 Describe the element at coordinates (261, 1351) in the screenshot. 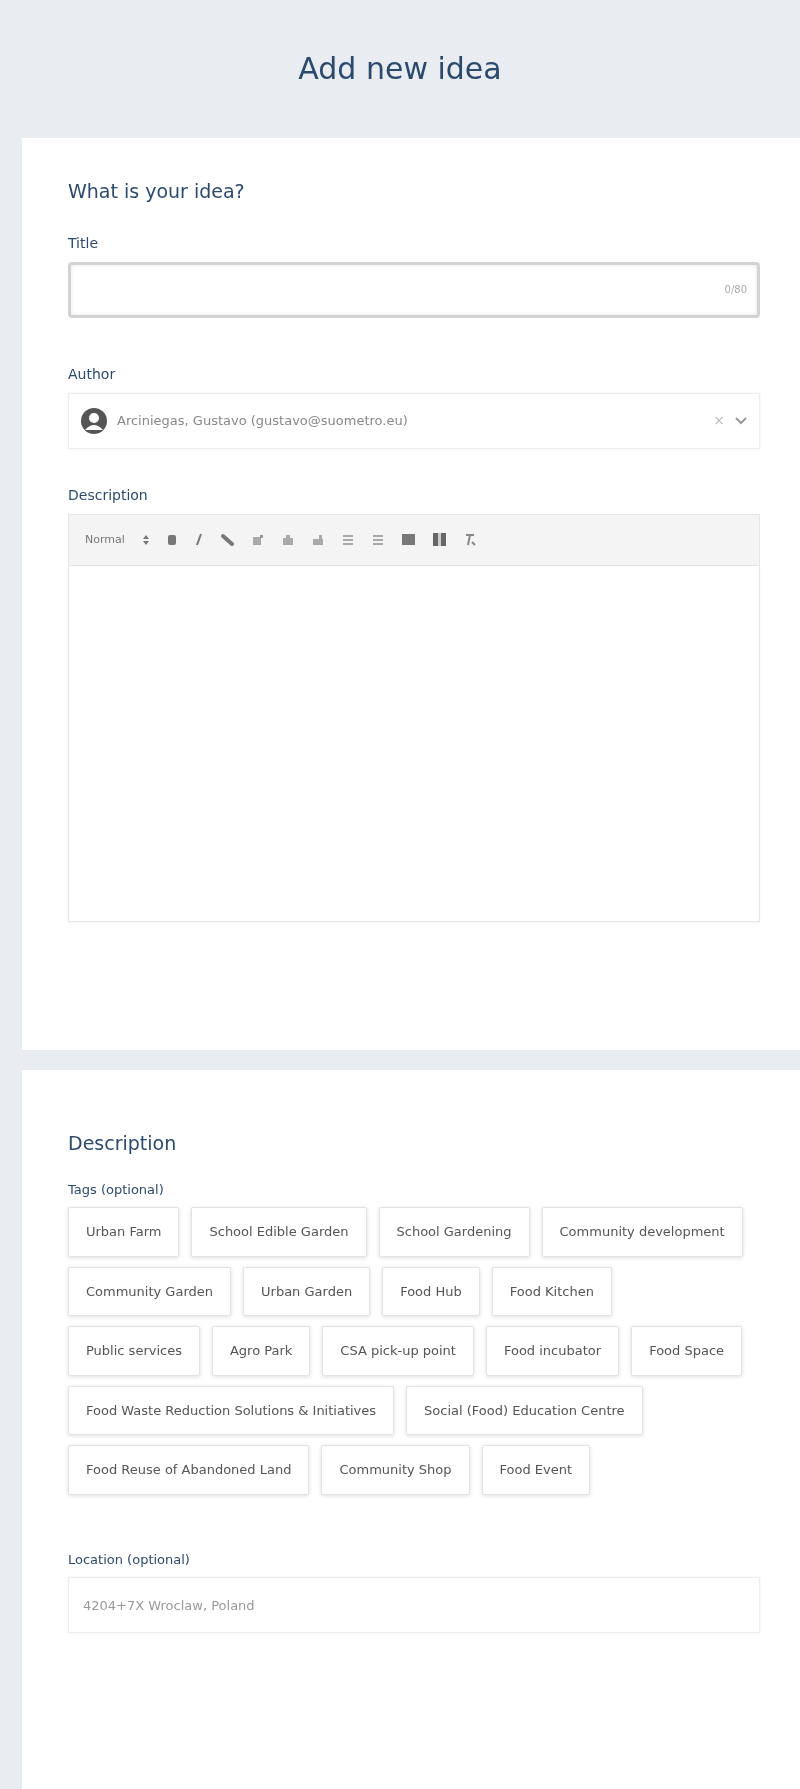

I see `tag-button: Agro Park` at that location.